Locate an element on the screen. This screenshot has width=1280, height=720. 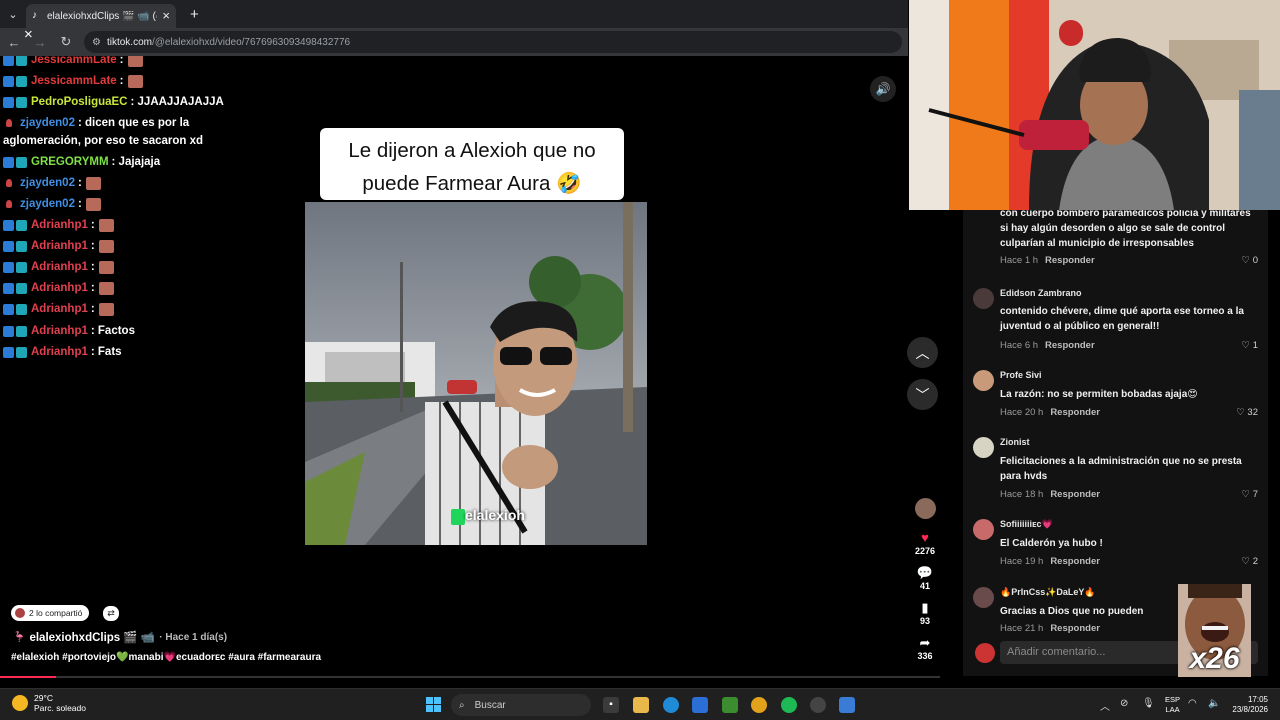
video-player: elalexioh is located at coordinates (476, 373).